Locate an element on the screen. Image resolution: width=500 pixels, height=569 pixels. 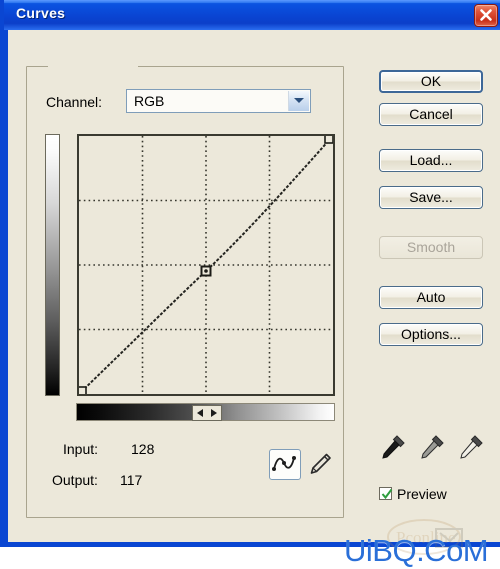
close-x-icon is located at coordinates (486, 15).